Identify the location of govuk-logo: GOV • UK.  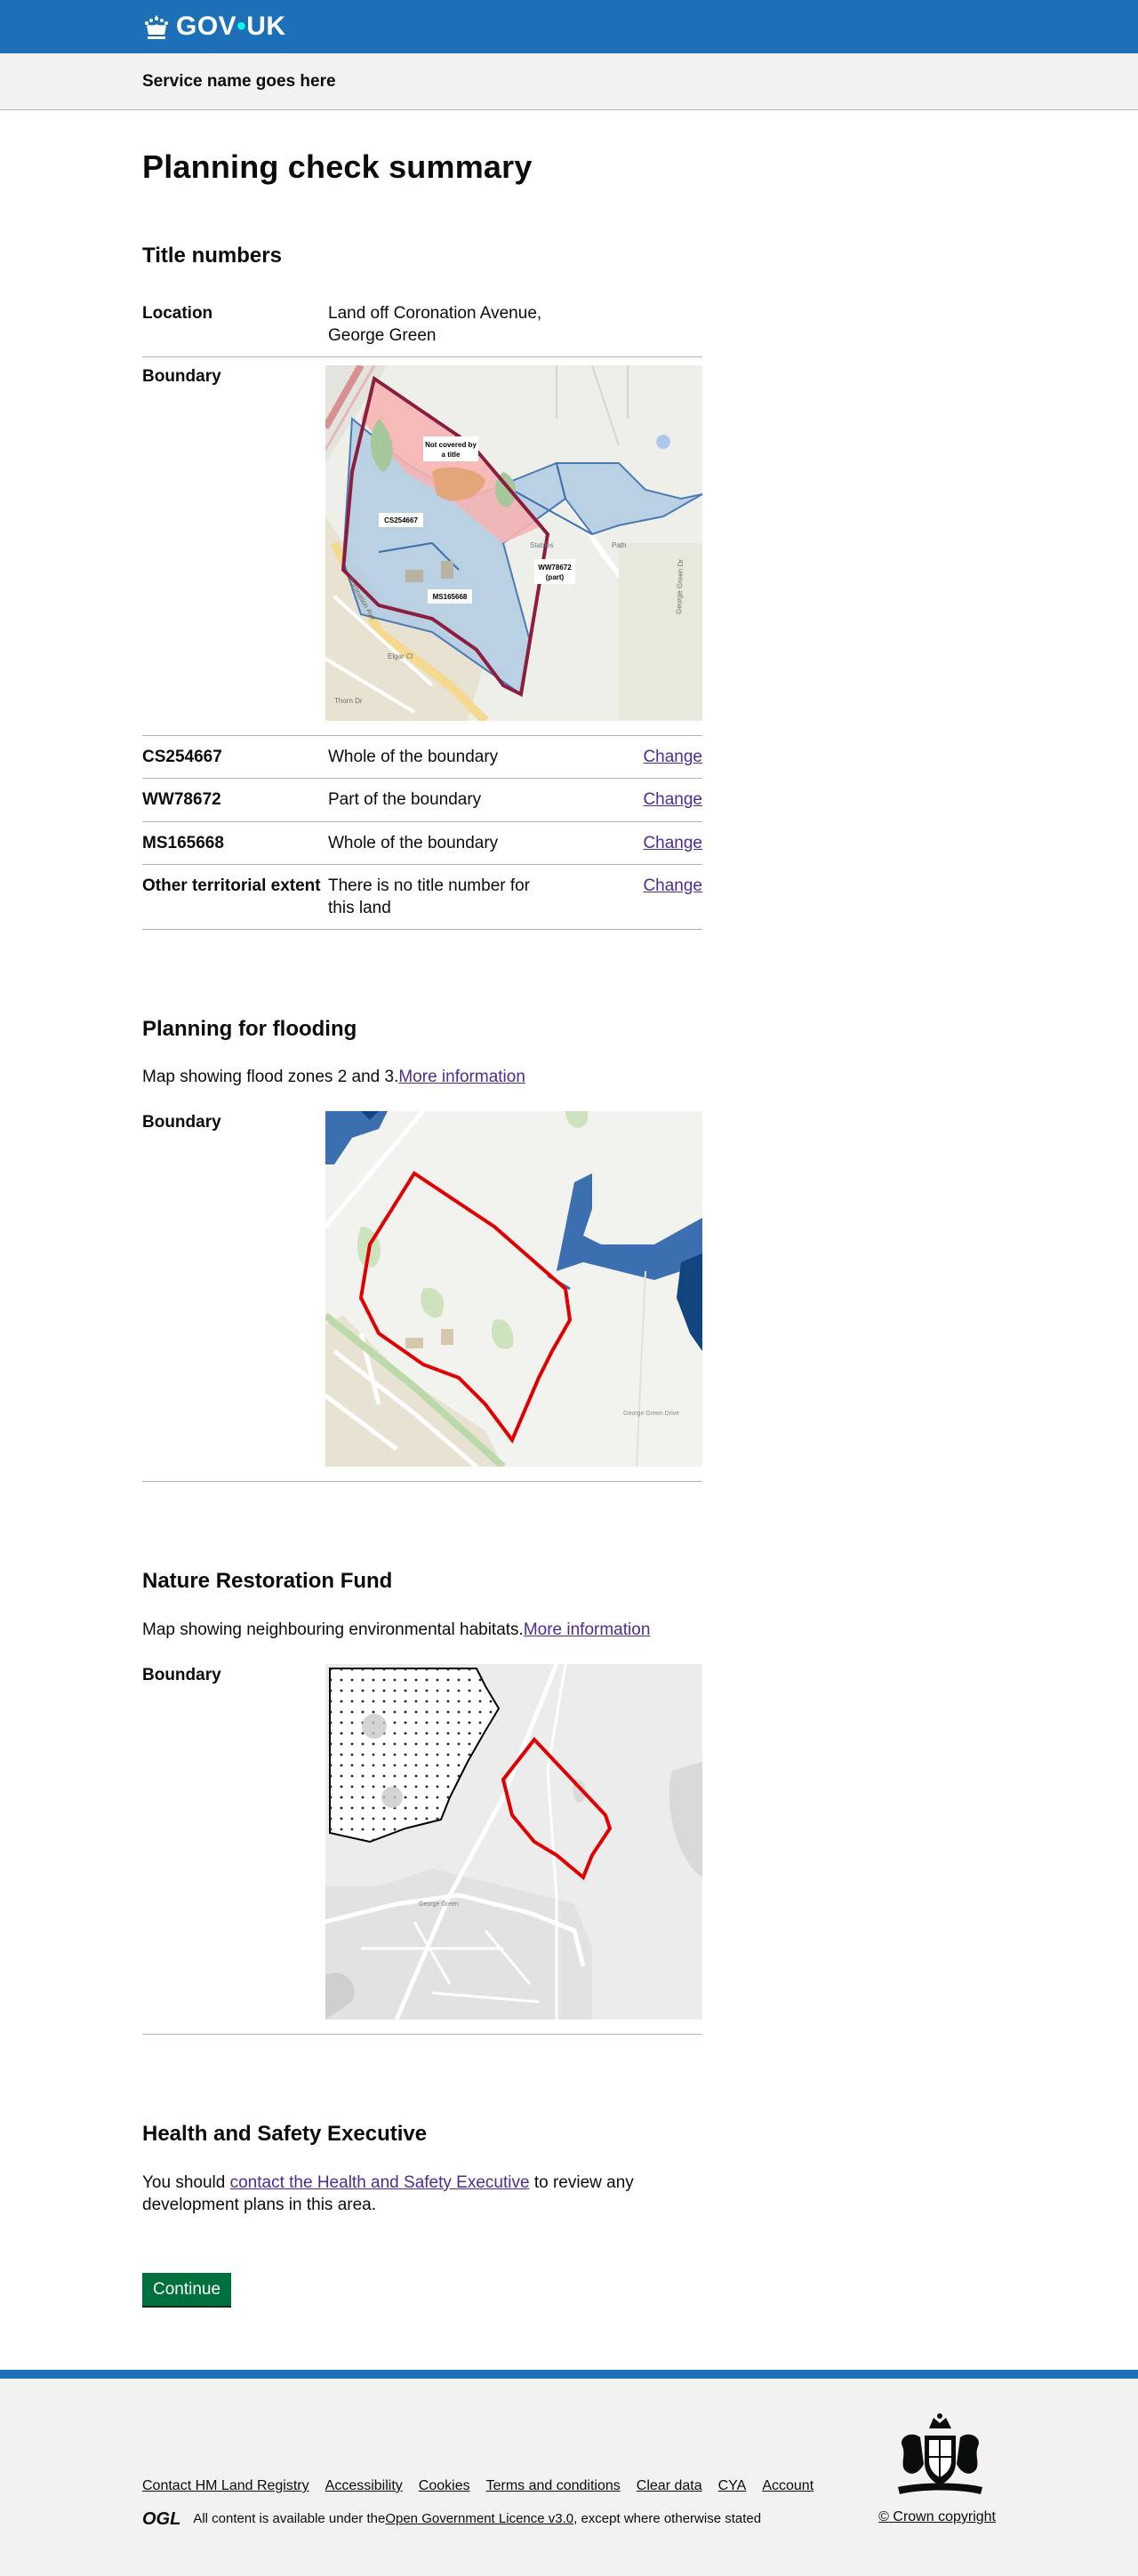
(214, 26).